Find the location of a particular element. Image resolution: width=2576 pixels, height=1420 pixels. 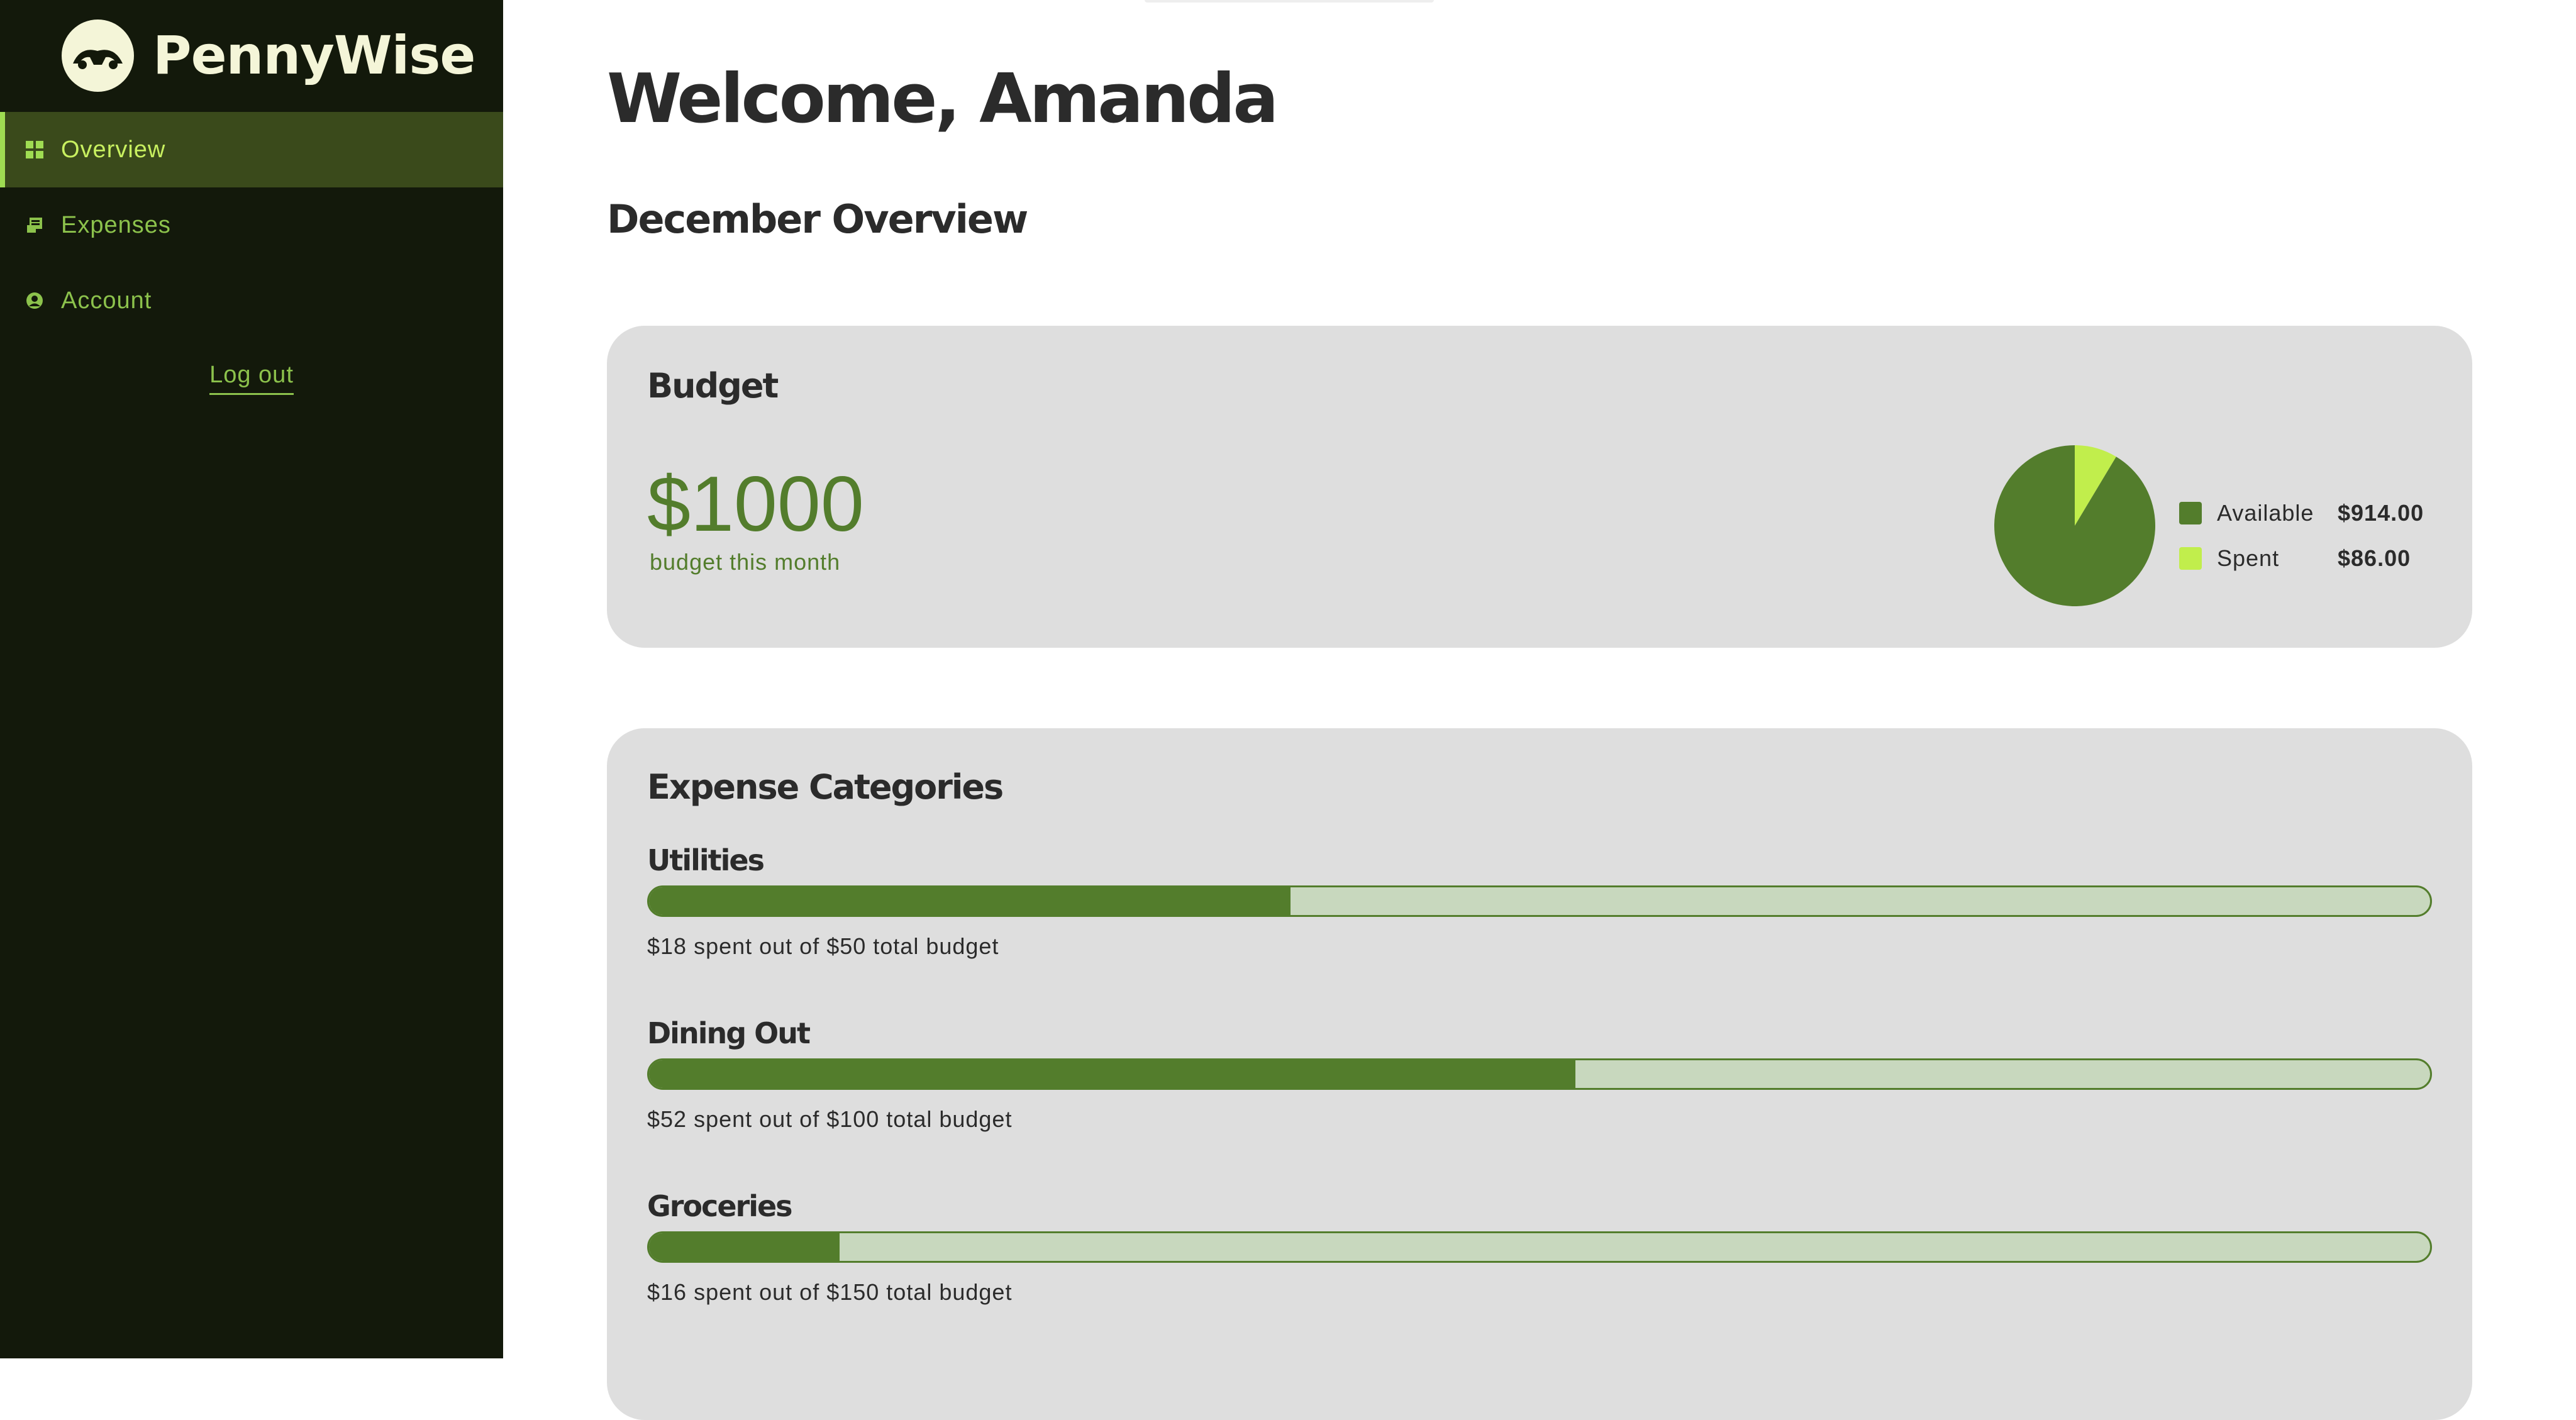

receipt-icon is located at coordinates (34, 226).